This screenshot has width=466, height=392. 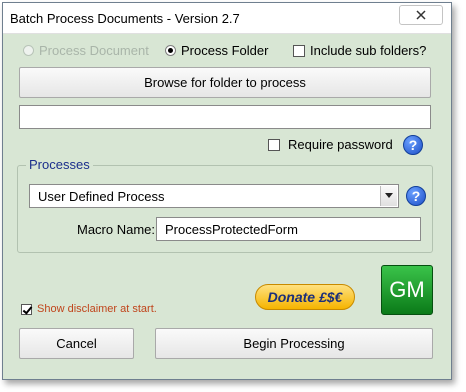 I want to click on window-title: Batch Process Documents - Version 2.7, so click(x=125, y=18).